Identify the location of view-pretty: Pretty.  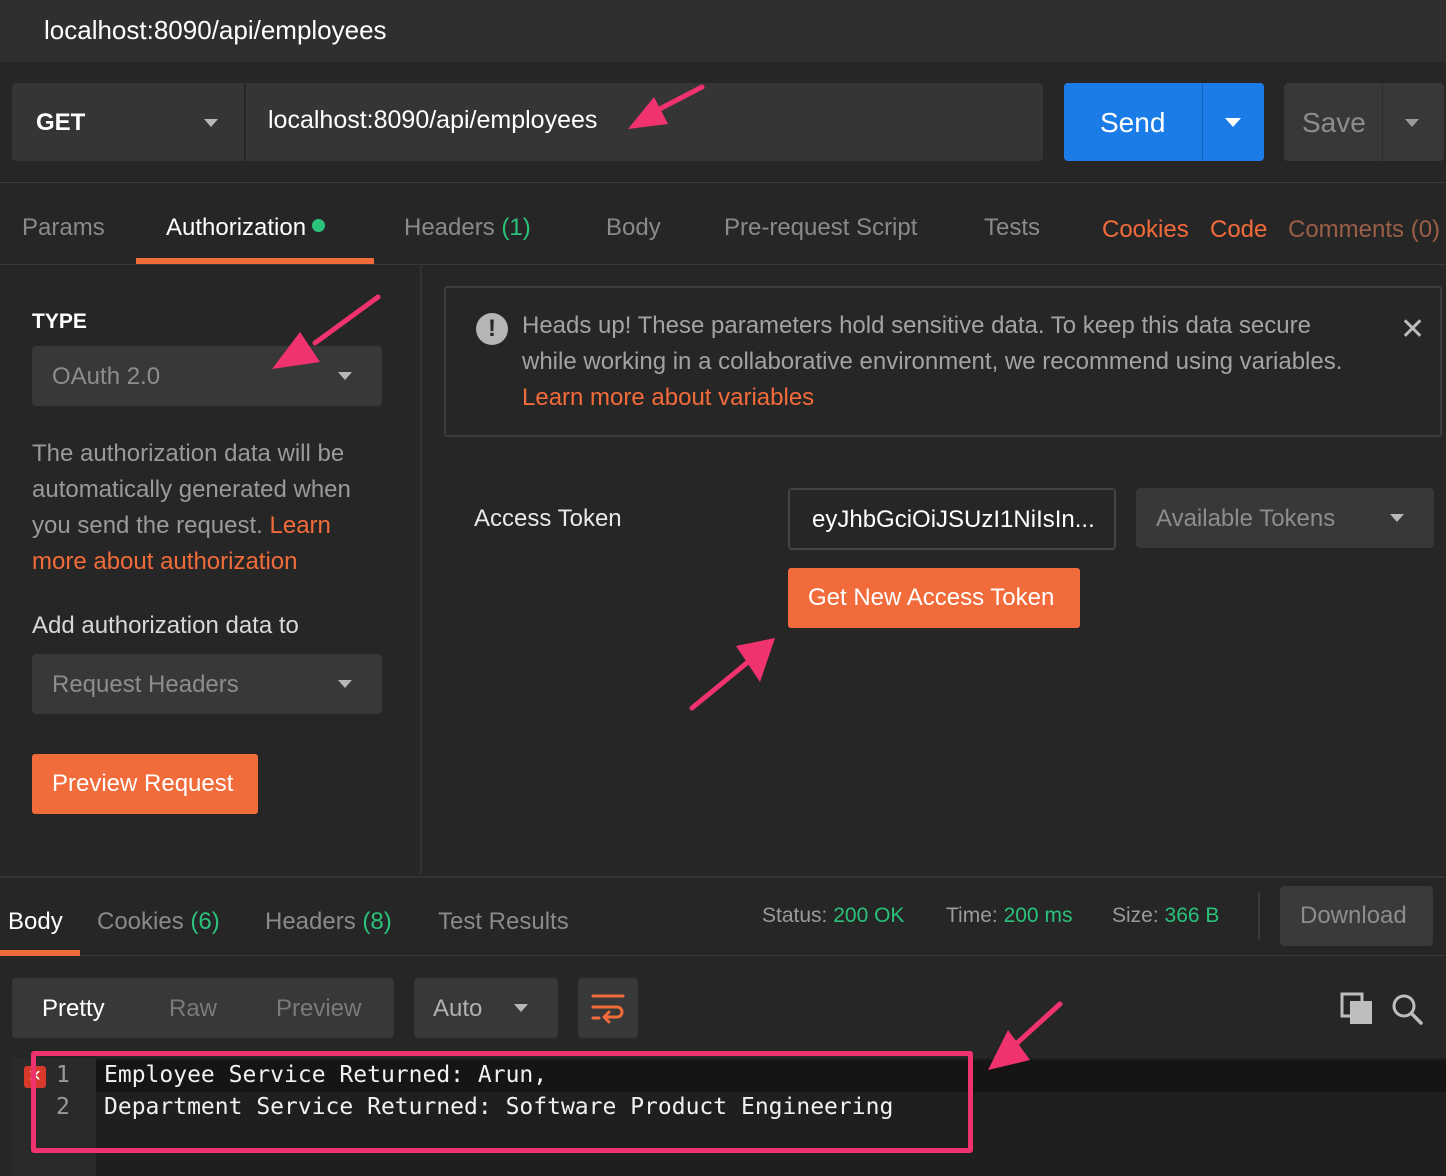
(73, 1009).